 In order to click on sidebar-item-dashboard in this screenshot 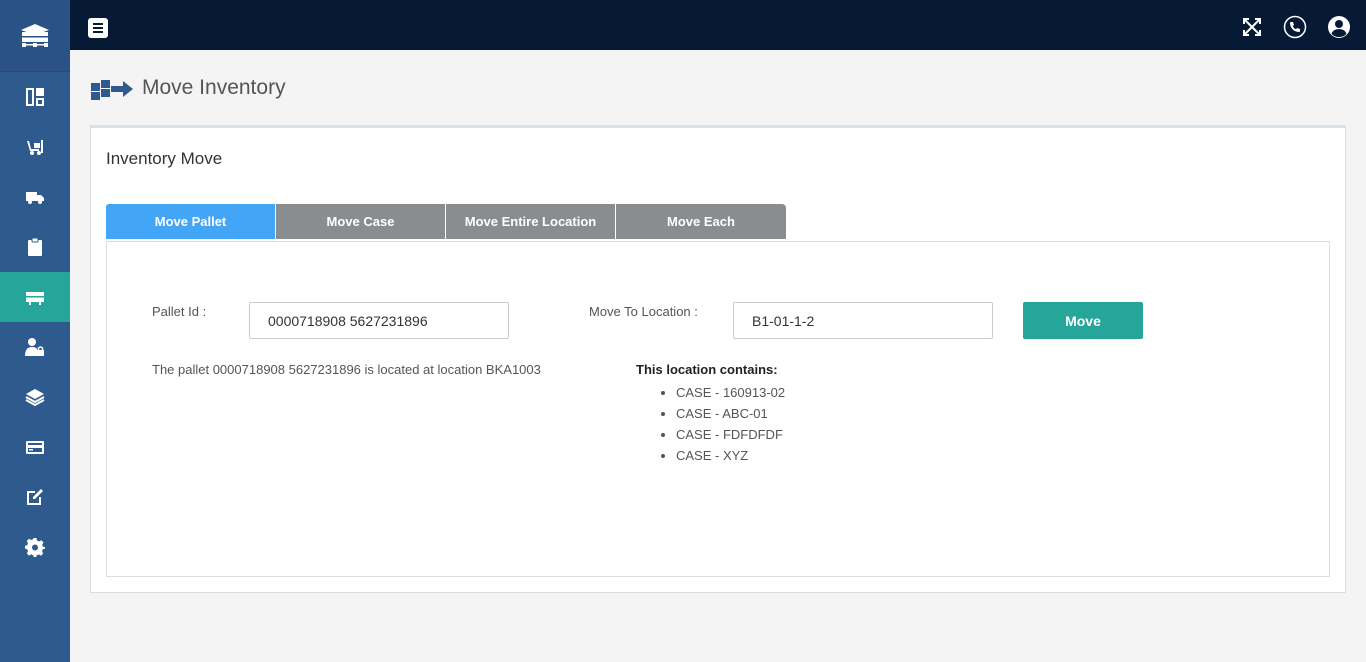, I will do `click(35, 97)`.